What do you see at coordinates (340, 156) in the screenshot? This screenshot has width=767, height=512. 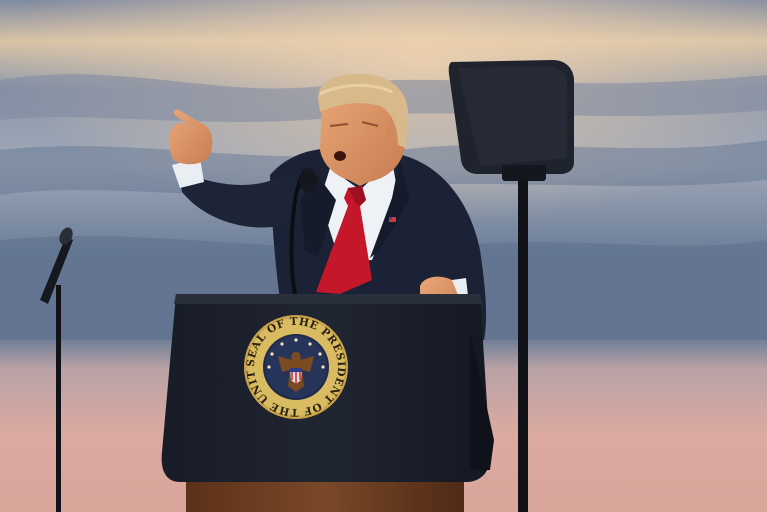 I see `open-mouth` at bounding box center [340, 156].